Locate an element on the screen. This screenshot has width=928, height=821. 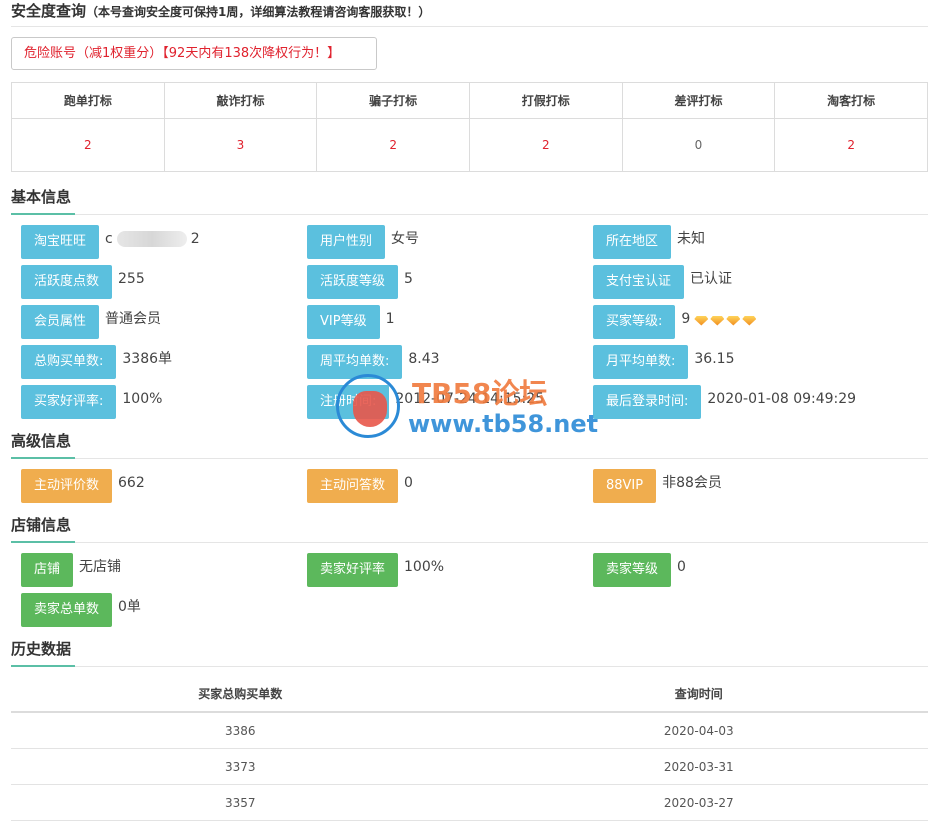
flags-header-row: 跑单打标 敲诈打标 骗子打标 打假打标 差评打标 淘客打标 is located at coordinates (470, 101).